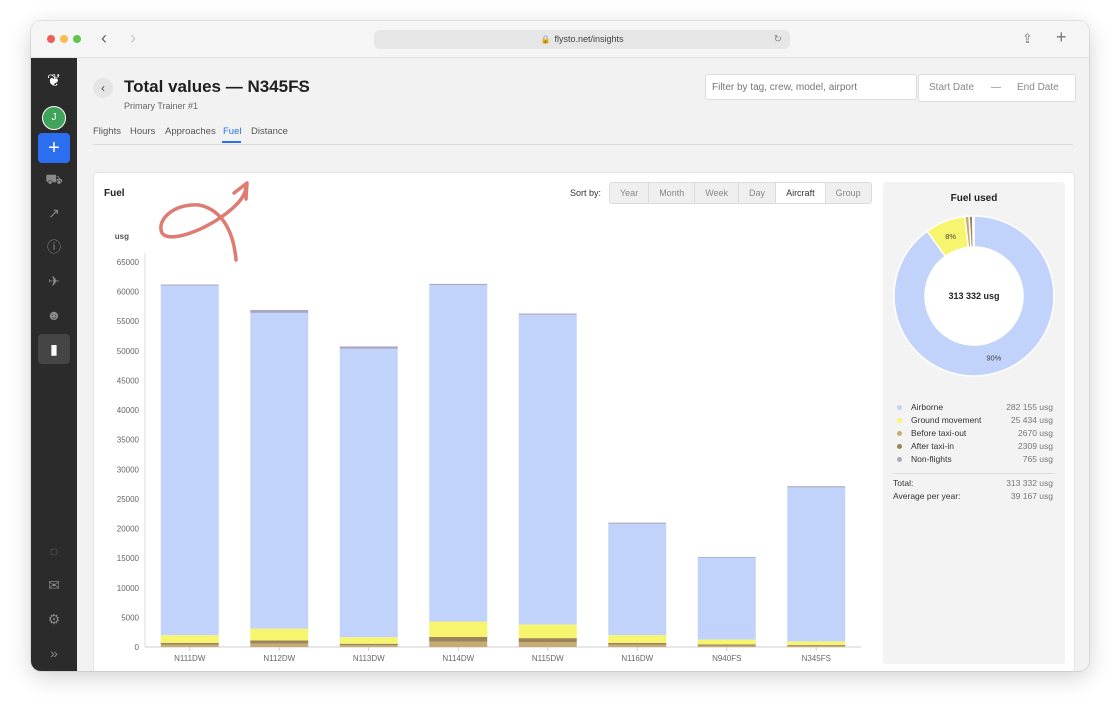 This screenshot has height=712, width=1120. I want to click on gear-icon: ⚙, so click(54, 619).